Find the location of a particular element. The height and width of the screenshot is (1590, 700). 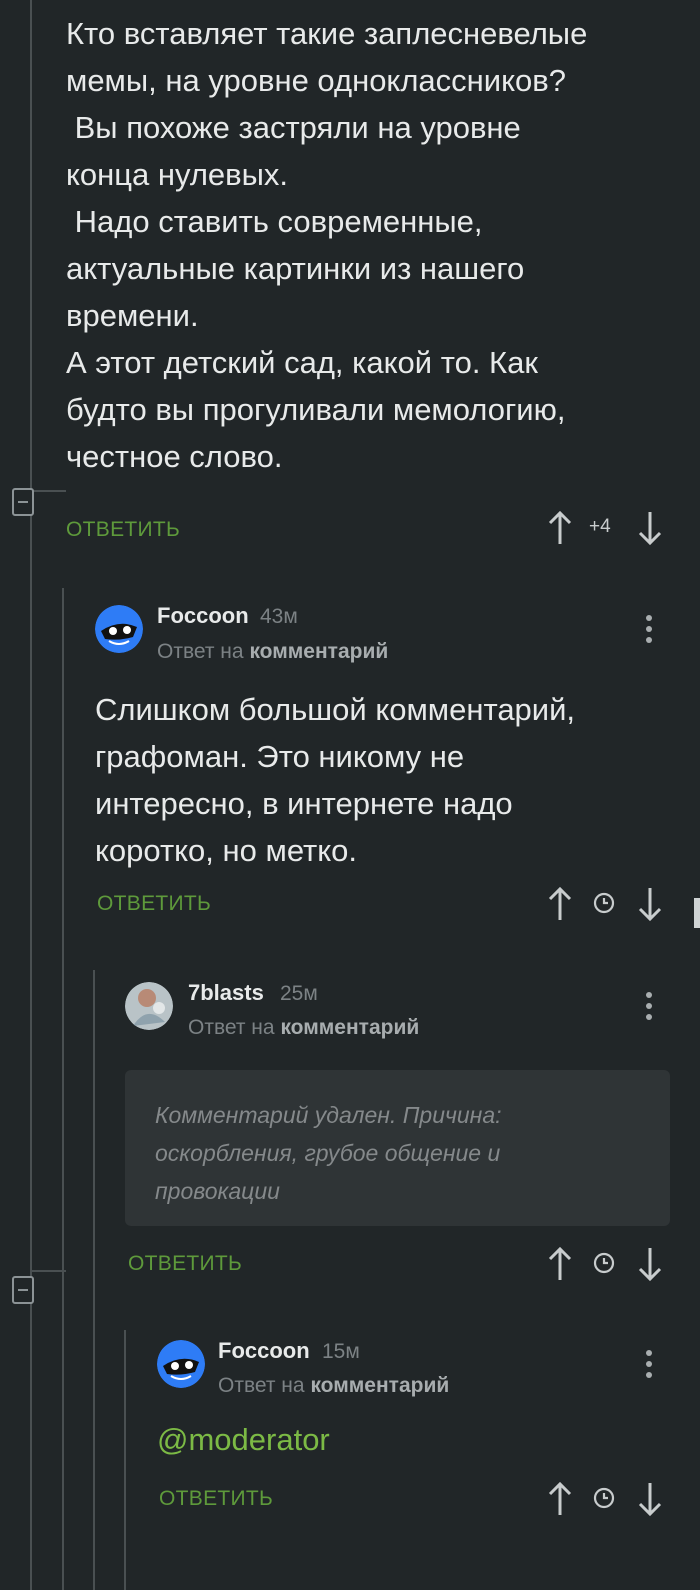

vote-controls: +4 is located at coordinates (610, 530).